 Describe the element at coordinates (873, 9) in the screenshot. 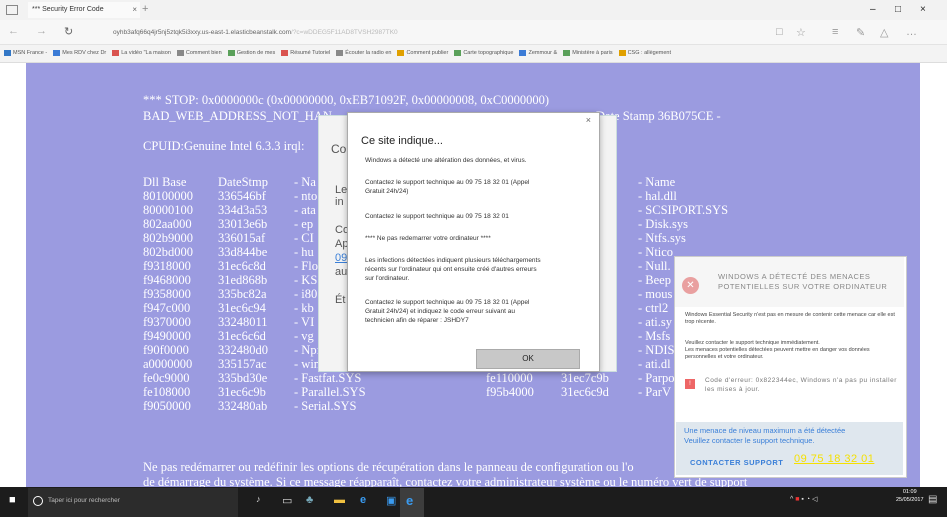

I see `minimize-button: –` at that location.